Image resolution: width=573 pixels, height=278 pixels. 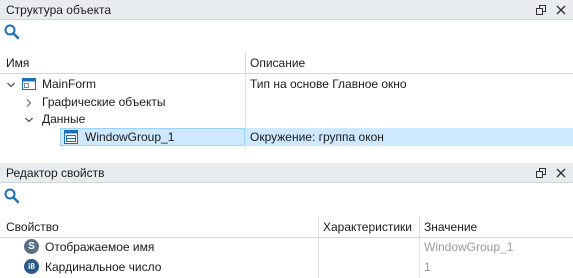 I want to click on structure-panel-title: Структура объекта, so click(x=59, y=10).